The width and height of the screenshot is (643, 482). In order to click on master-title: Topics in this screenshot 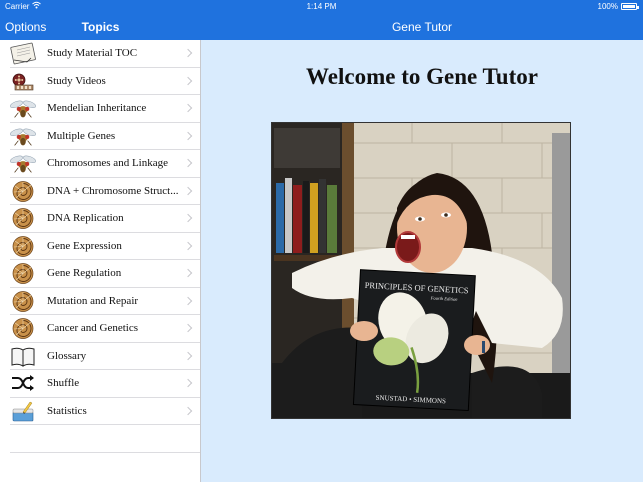, I will do `click(100, 27)`.